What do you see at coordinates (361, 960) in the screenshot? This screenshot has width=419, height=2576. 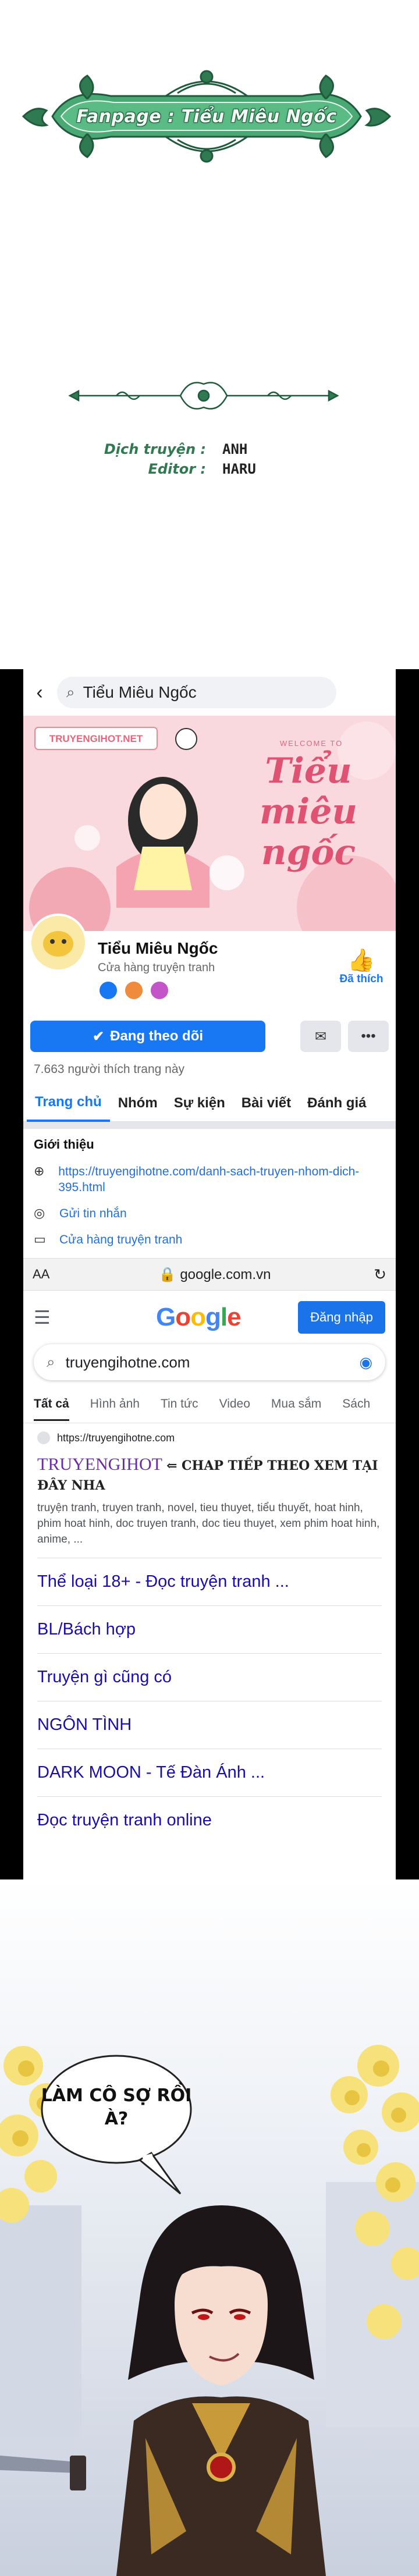 I see `thumbs-up-icon: 👍` at bounding box center [361, 960].